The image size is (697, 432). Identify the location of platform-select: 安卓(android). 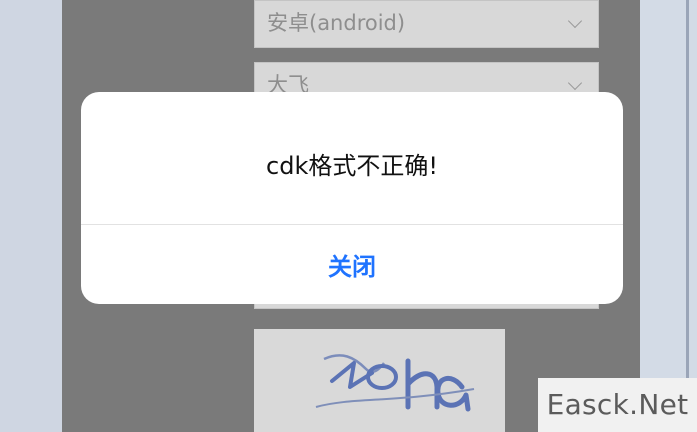
(426, 24).